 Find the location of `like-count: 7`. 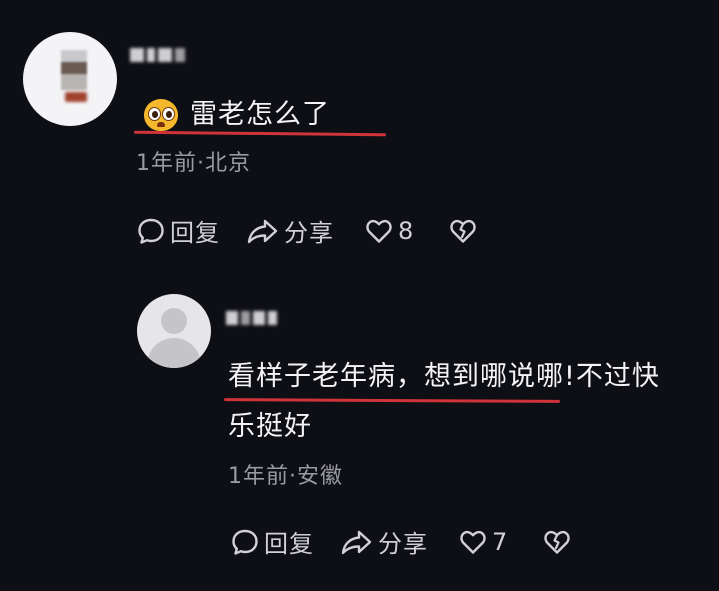

like-count: 7 is located at coordinates (500, 541).